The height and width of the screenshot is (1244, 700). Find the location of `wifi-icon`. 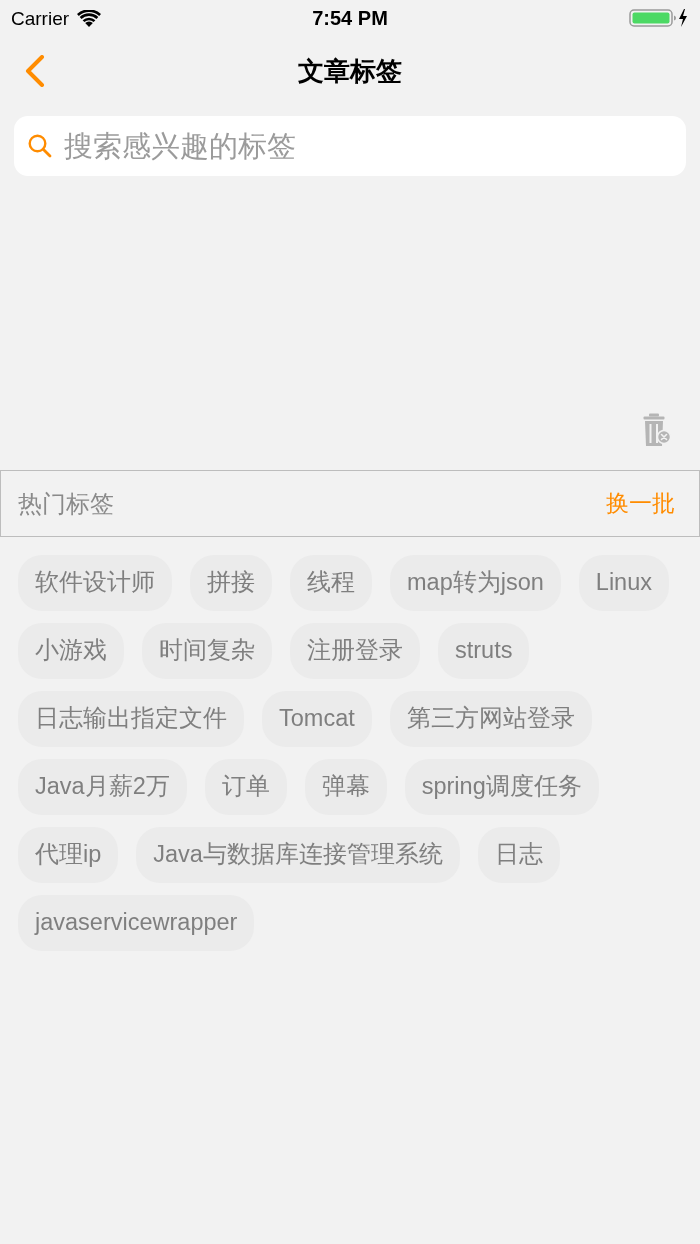

wifi-icon is located at coordinates (89, 18).